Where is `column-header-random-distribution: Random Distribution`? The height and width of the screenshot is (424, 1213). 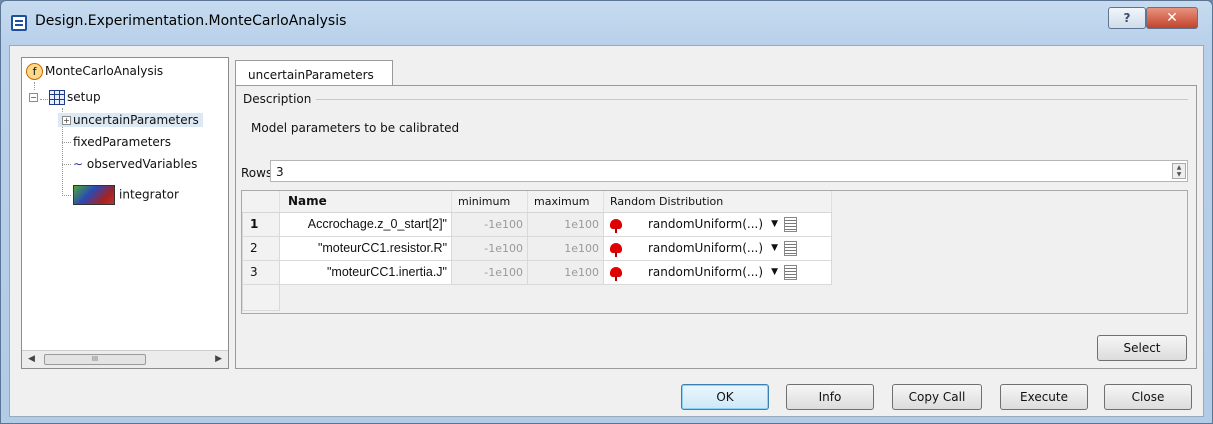 column-header-random-distribution: Random Distribution is located at coordinates (717, 202).